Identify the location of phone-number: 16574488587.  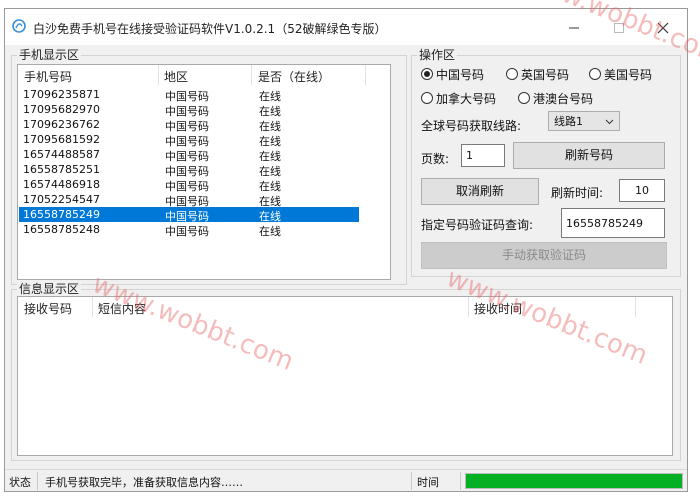
(61, 154).